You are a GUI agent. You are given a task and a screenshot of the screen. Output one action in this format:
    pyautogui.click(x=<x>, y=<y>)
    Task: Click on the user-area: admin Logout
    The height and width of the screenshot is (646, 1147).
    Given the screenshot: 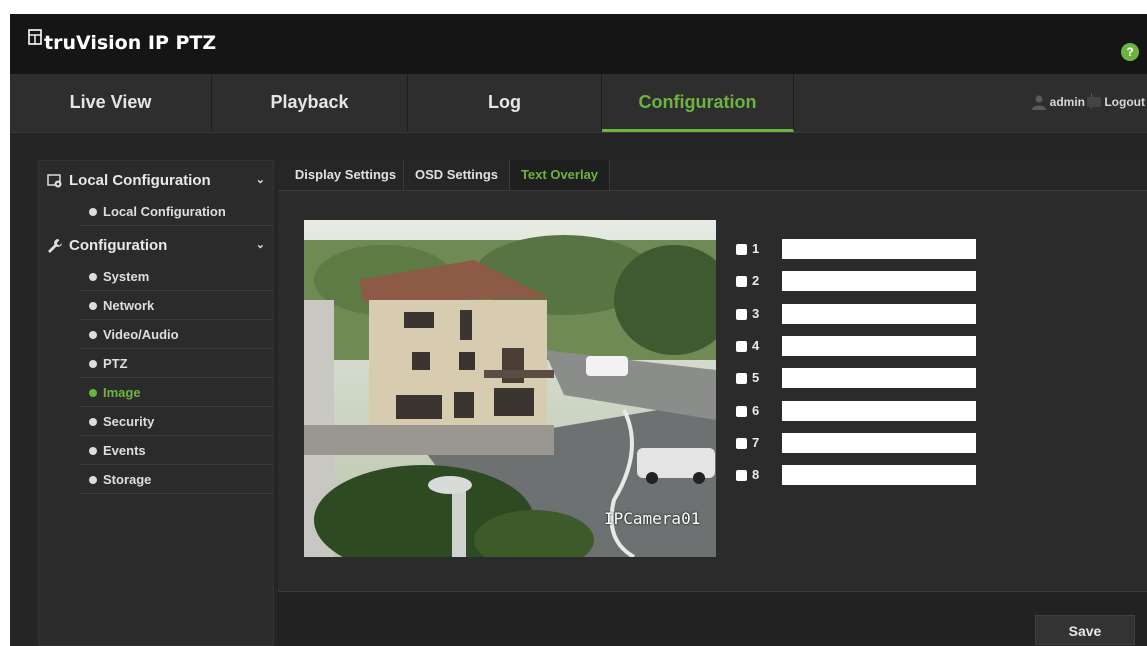 What is the action you would take?
    pyautogui.click(x=1047, y=103)
    